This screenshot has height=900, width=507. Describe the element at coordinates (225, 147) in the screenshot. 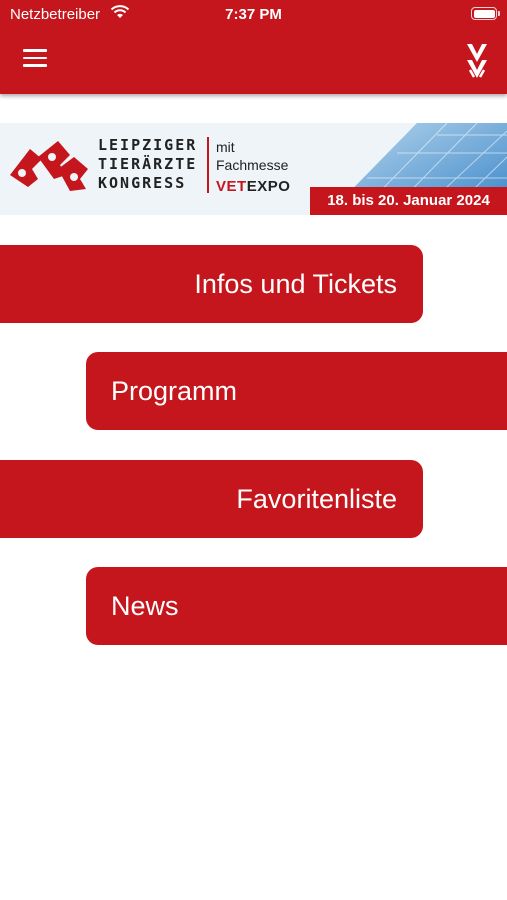

I see `banner-mit: mit` at that location.